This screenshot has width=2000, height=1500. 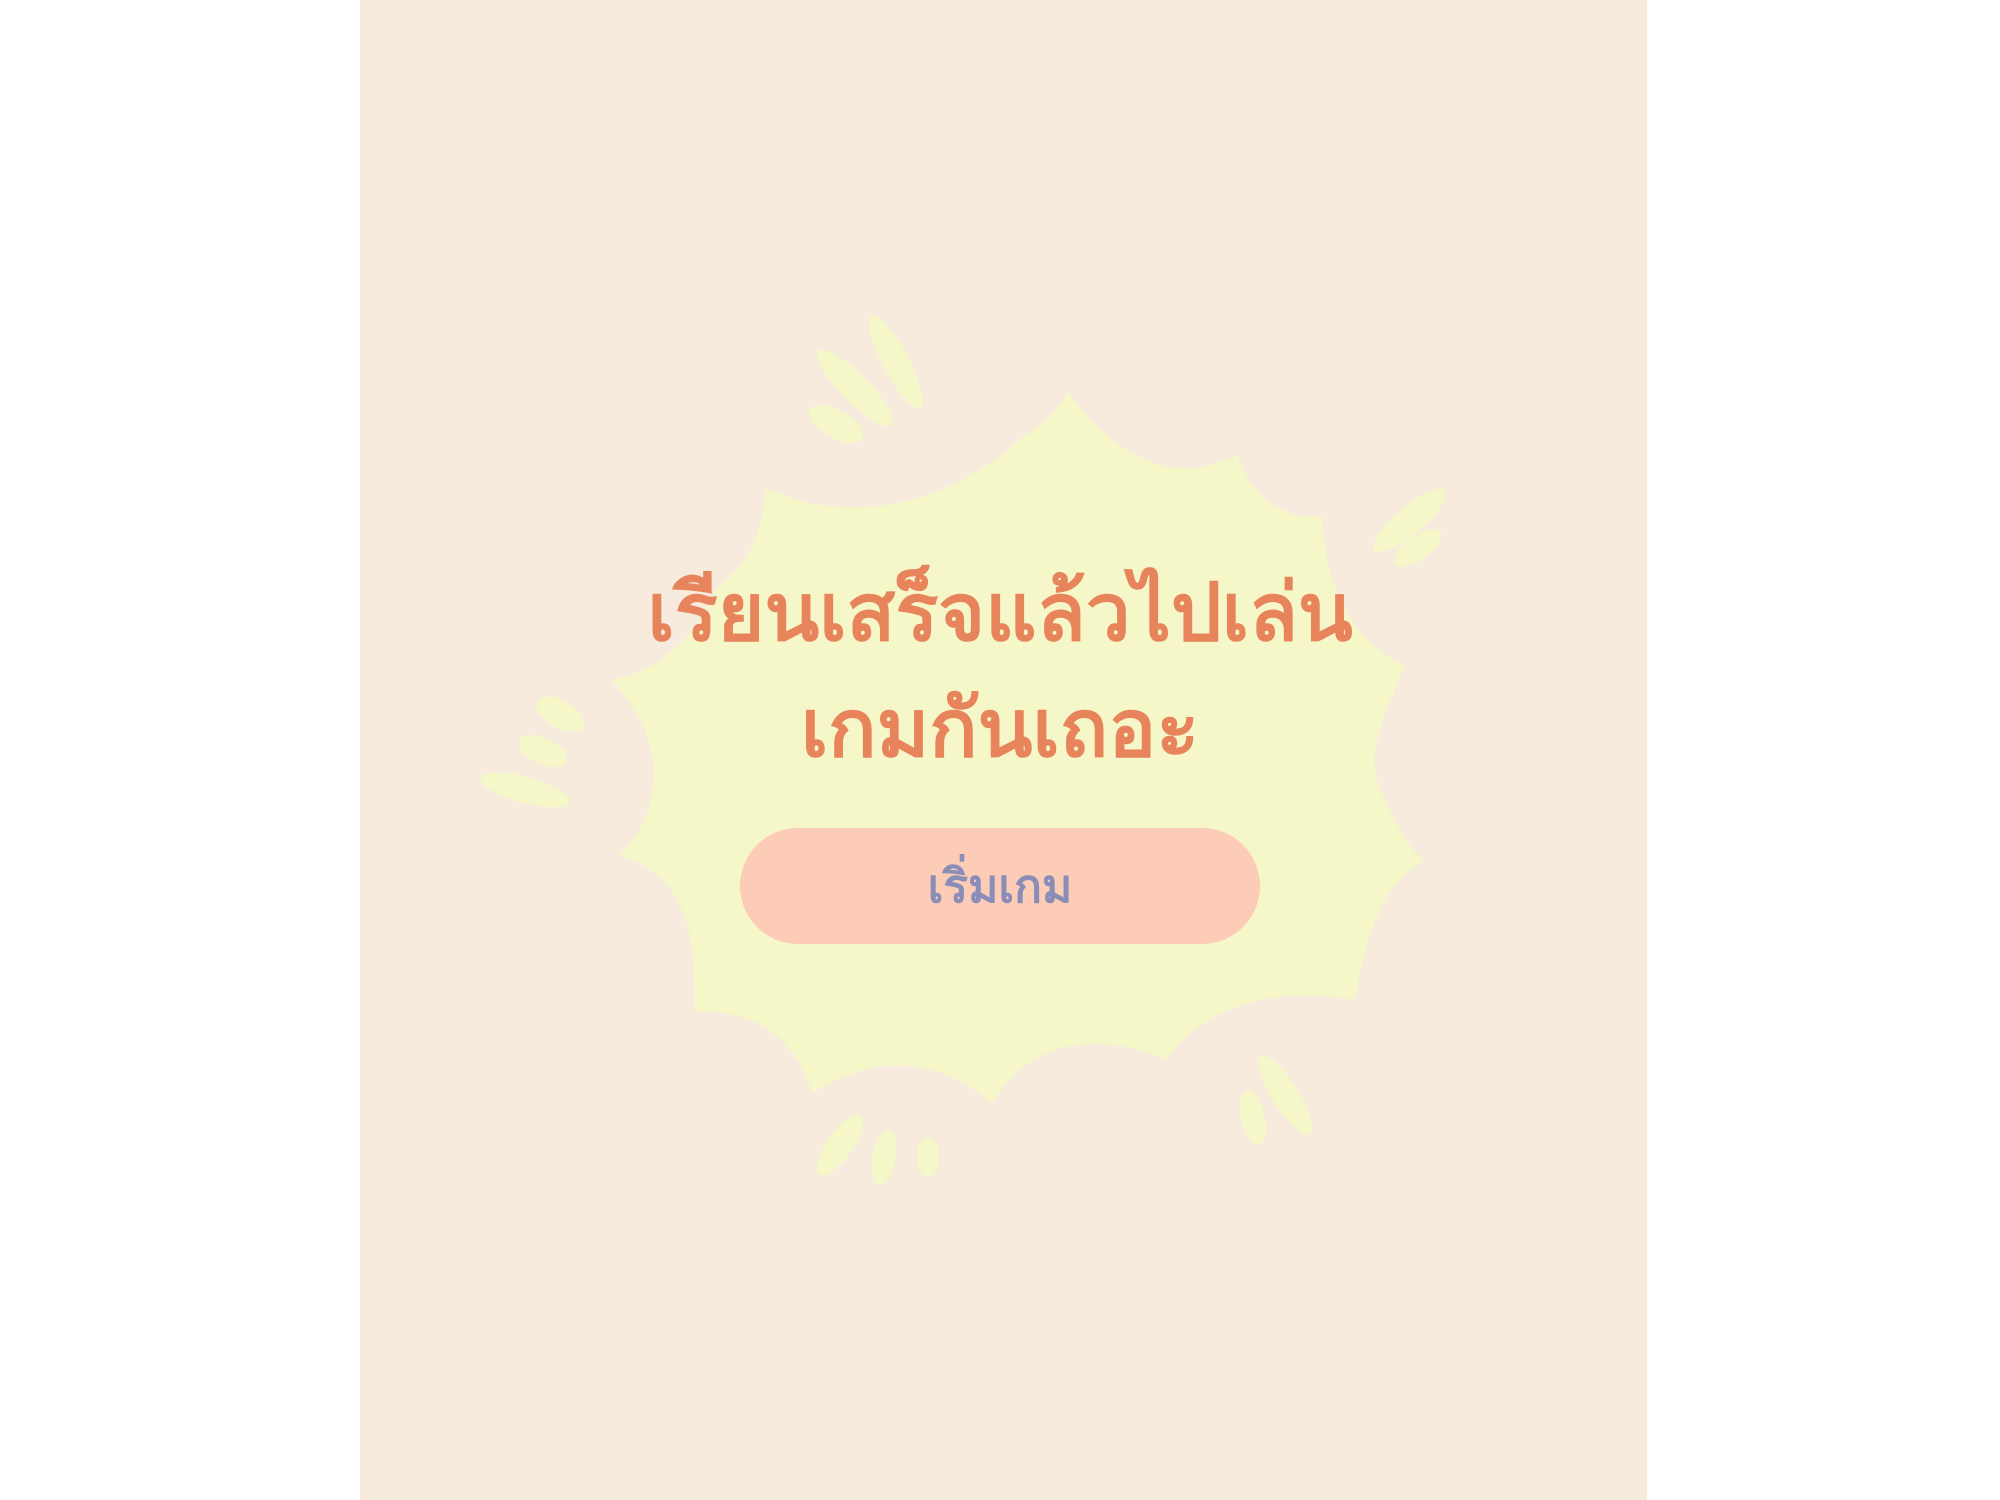 I want to click on title-line-2: เกมกันเถอะ, so click(x=1000, y=728).